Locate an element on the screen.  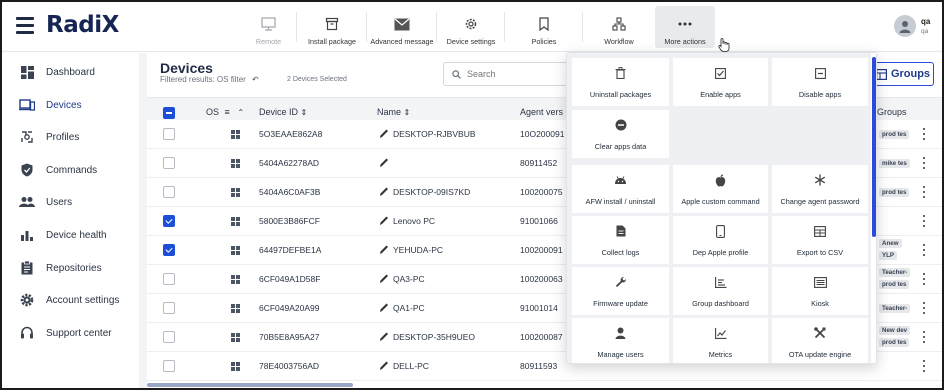
device-id-cell: 70B5E8A95A27 is located at coordinates (289, 337).